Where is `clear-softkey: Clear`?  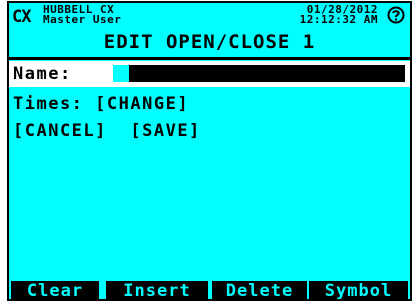
clear-softkey: Clear is located at coordinates (55, 290).